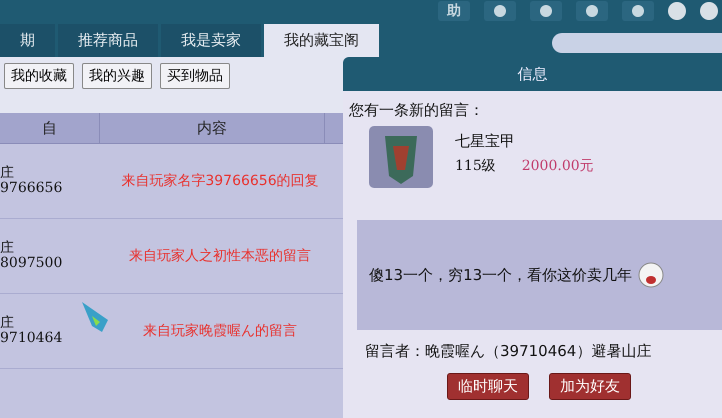  What do you see at coordinates (677, 11) in the screenshot?
I see `minimize-button` at bounding box center [677, 11].